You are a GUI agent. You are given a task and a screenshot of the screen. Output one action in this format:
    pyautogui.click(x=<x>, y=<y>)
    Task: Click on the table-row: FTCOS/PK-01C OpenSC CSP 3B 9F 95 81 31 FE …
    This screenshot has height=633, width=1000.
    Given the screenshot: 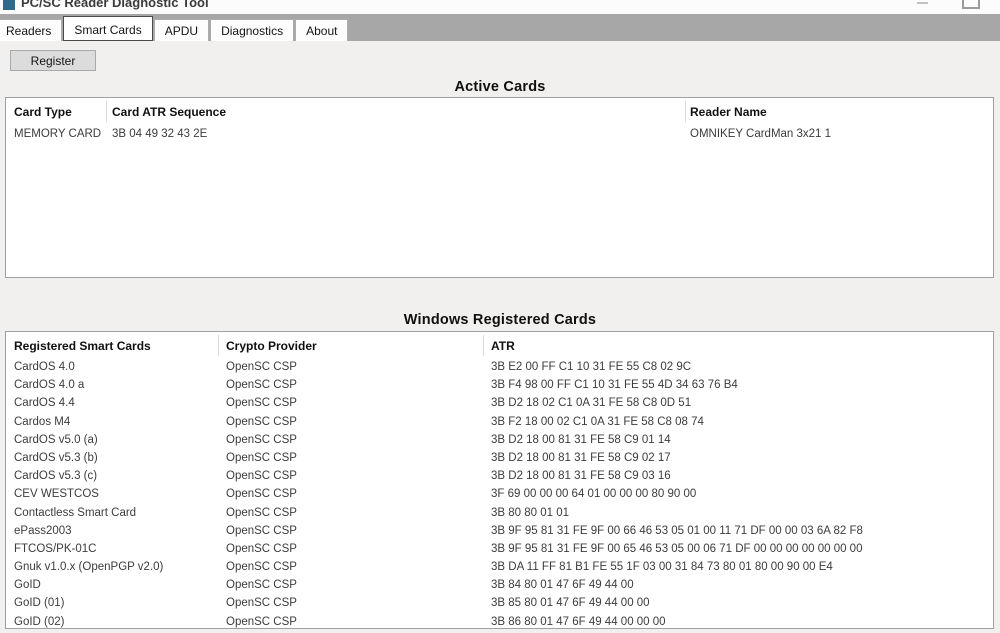 What is the action you would take?
    pyautogui.click(x=499, y=550)
    